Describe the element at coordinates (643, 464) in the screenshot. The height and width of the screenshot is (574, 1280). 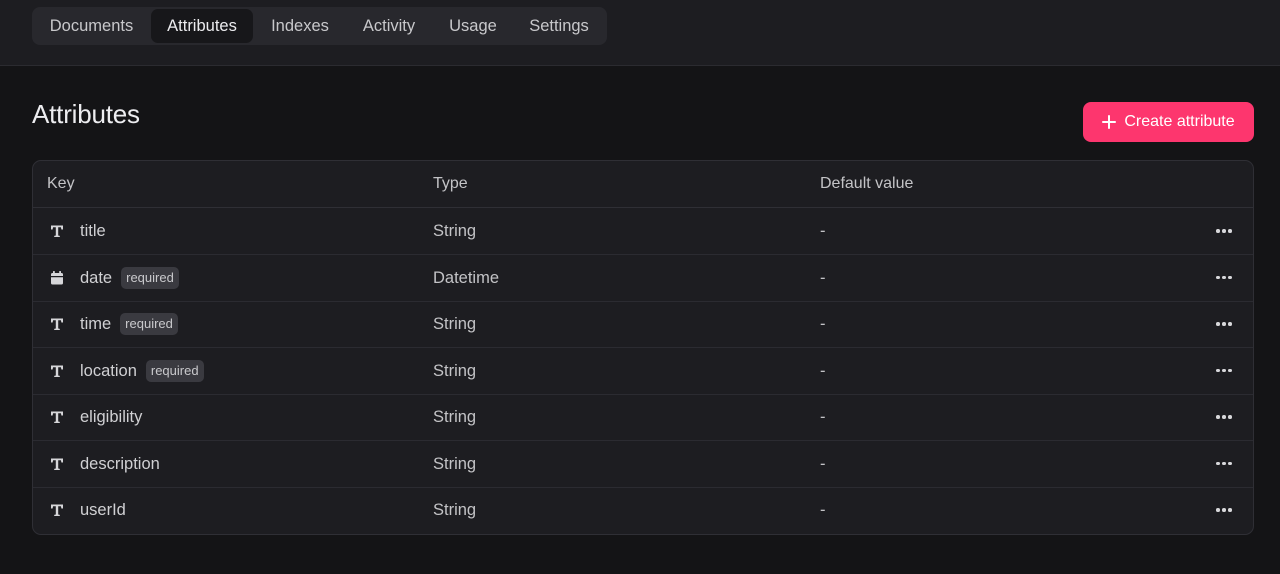
I see `table-row: description String -` at that location.